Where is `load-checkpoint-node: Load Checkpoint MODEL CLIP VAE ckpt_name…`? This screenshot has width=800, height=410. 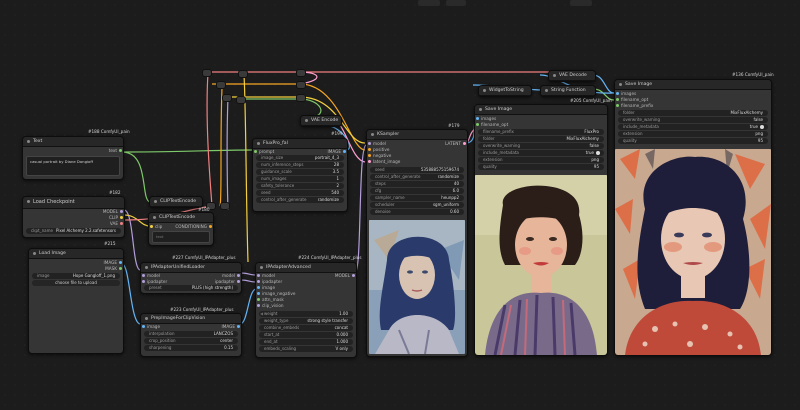 load-checkpoint-node: Load Checkpoint MODEL CLIP VAE ckpt_name… is located at coordinates (73, 217).